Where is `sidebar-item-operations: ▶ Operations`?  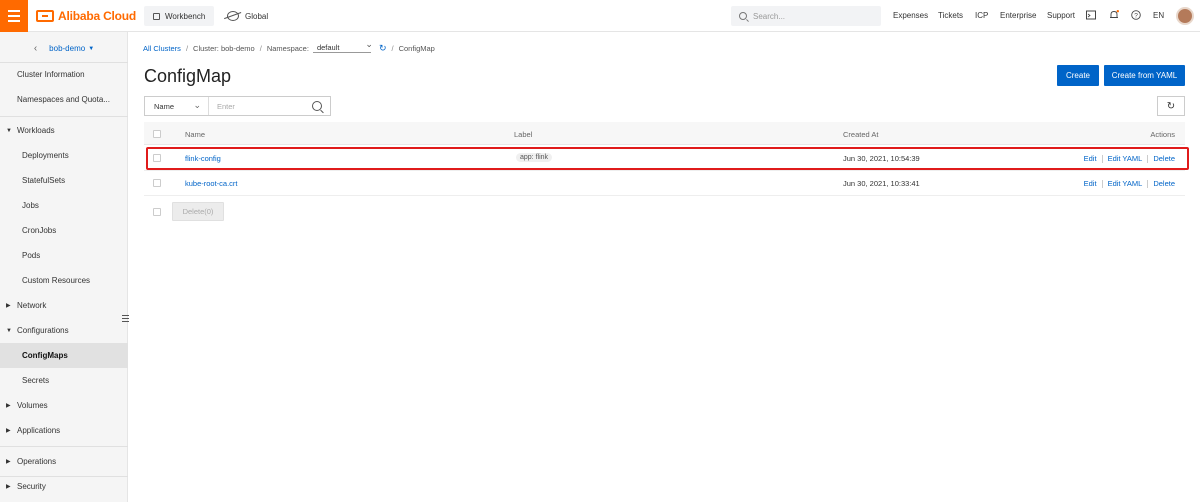
sidebar-item-operations: ▶ Operations is located at coordinates (64, 461).